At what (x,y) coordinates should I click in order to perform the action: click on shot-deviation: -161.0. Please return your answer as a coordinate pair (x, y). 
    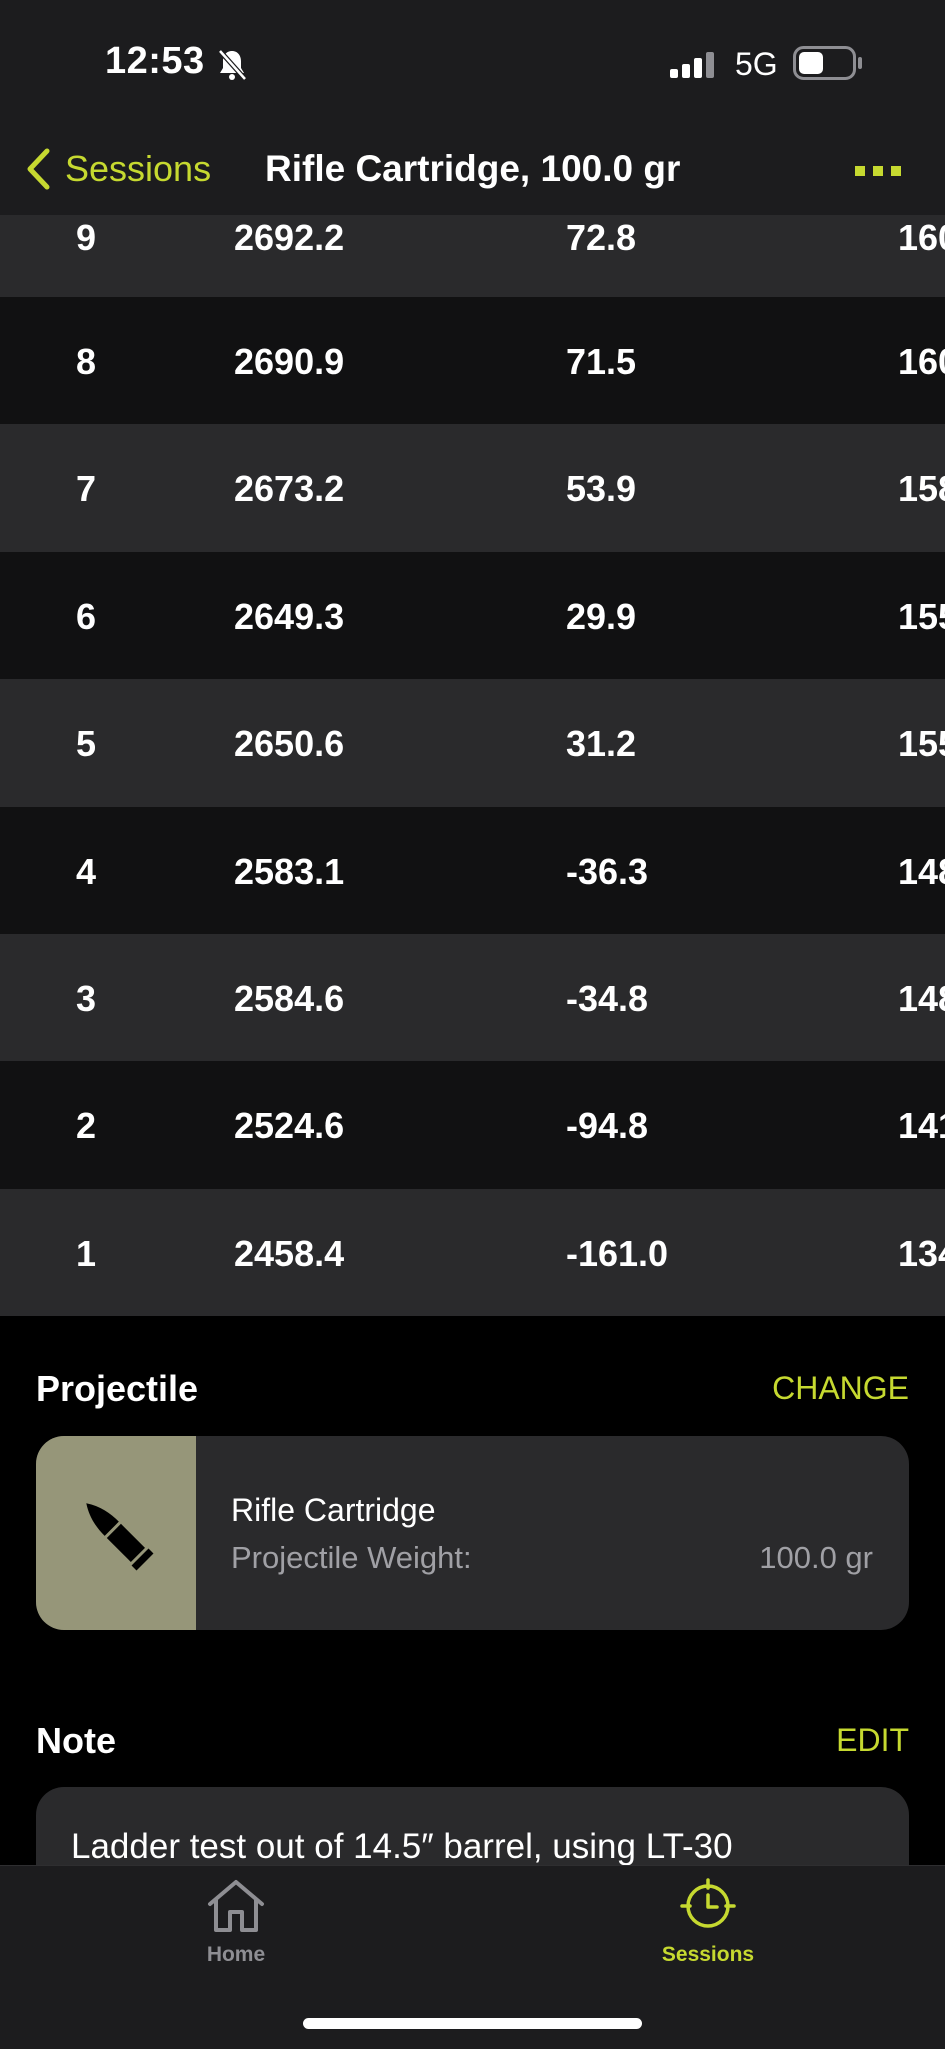
    Looking at the image, I should click on (617, 1253).